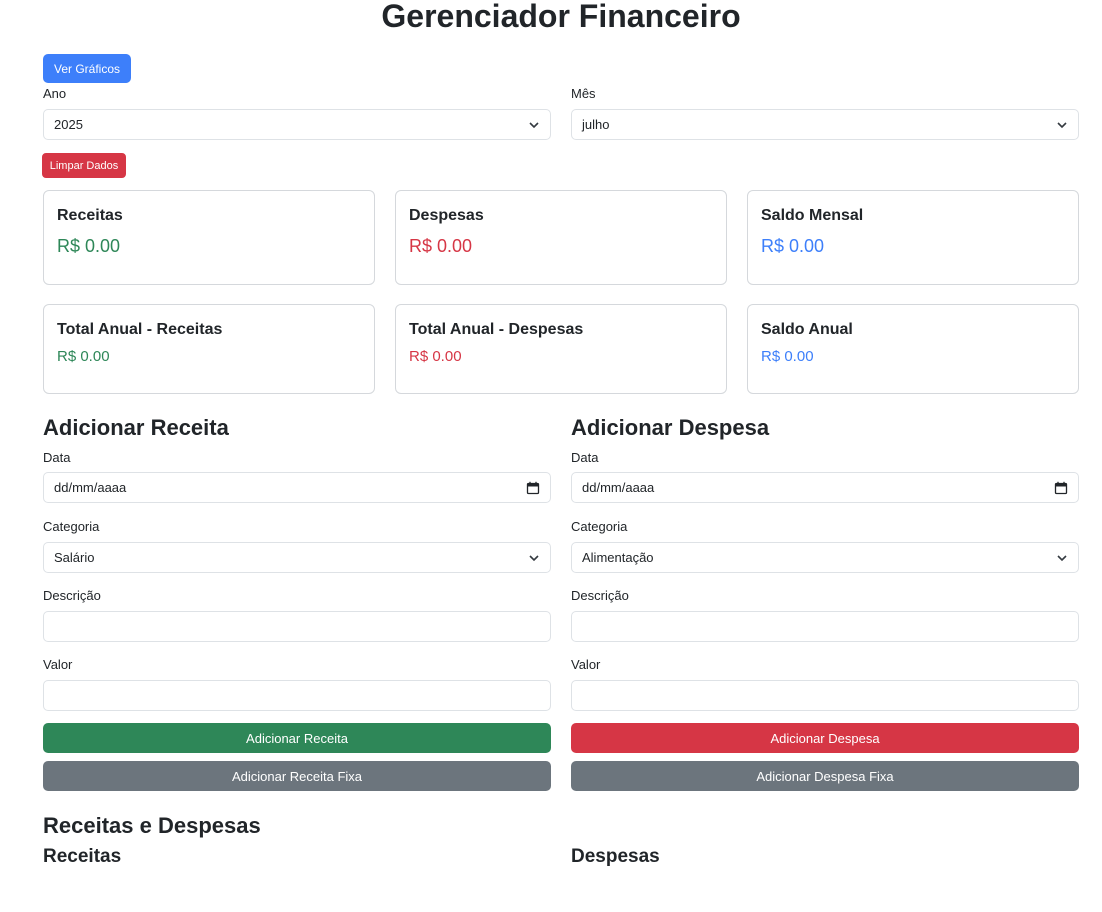  Describe the element at coordinates (670, 427) in the screenshot. I see `expense-form-heading: Adicionar Despesa` at that location.